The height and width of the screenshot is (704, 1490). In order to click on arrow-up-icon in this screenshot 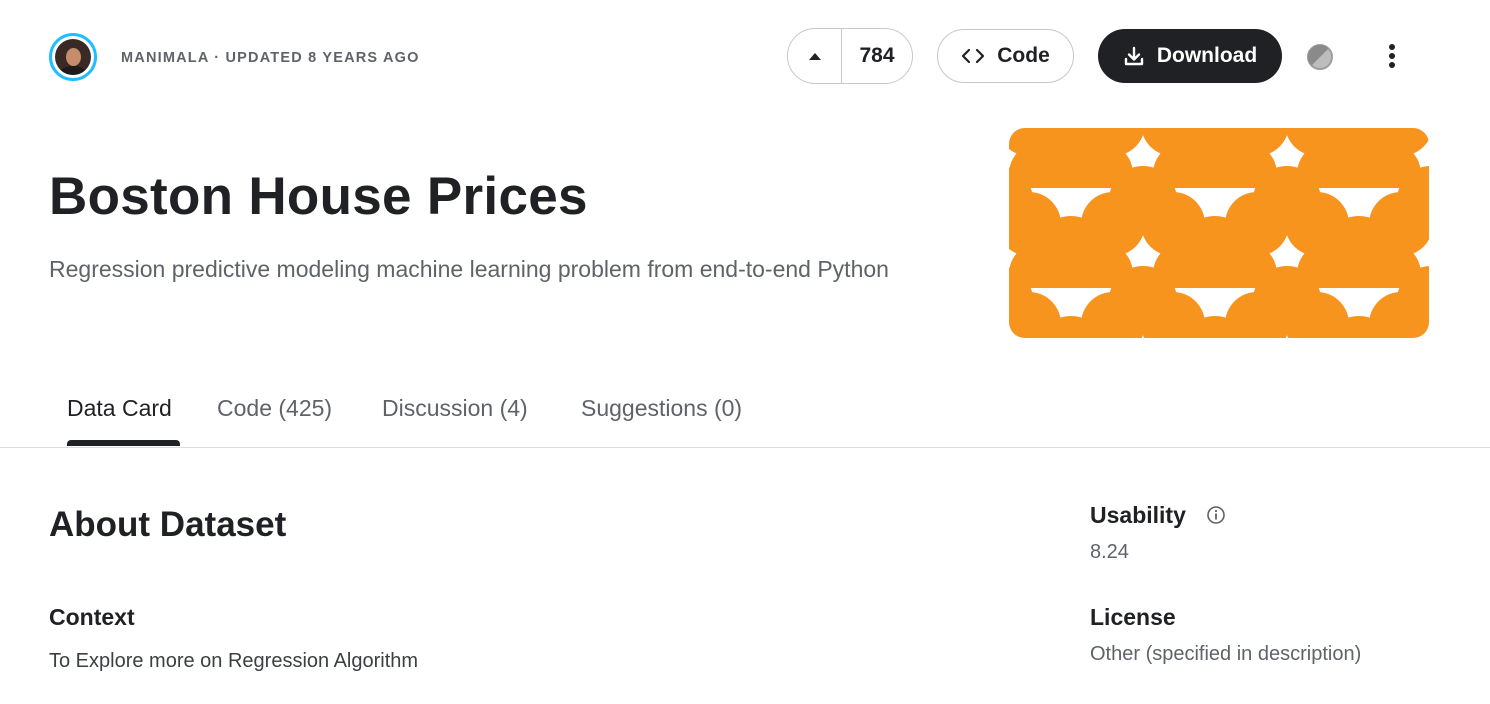, I will do `click(814, 56)`.